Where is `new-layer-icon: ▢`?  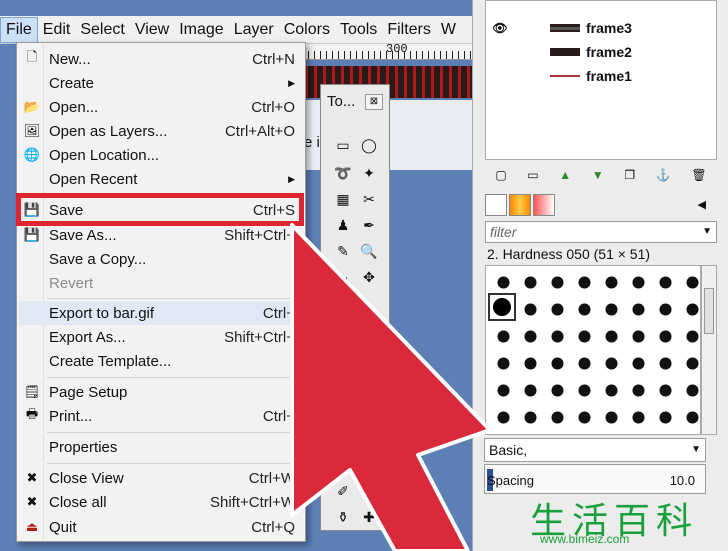
new-layer-icon: ▢ is located at coordinates (500, 177).